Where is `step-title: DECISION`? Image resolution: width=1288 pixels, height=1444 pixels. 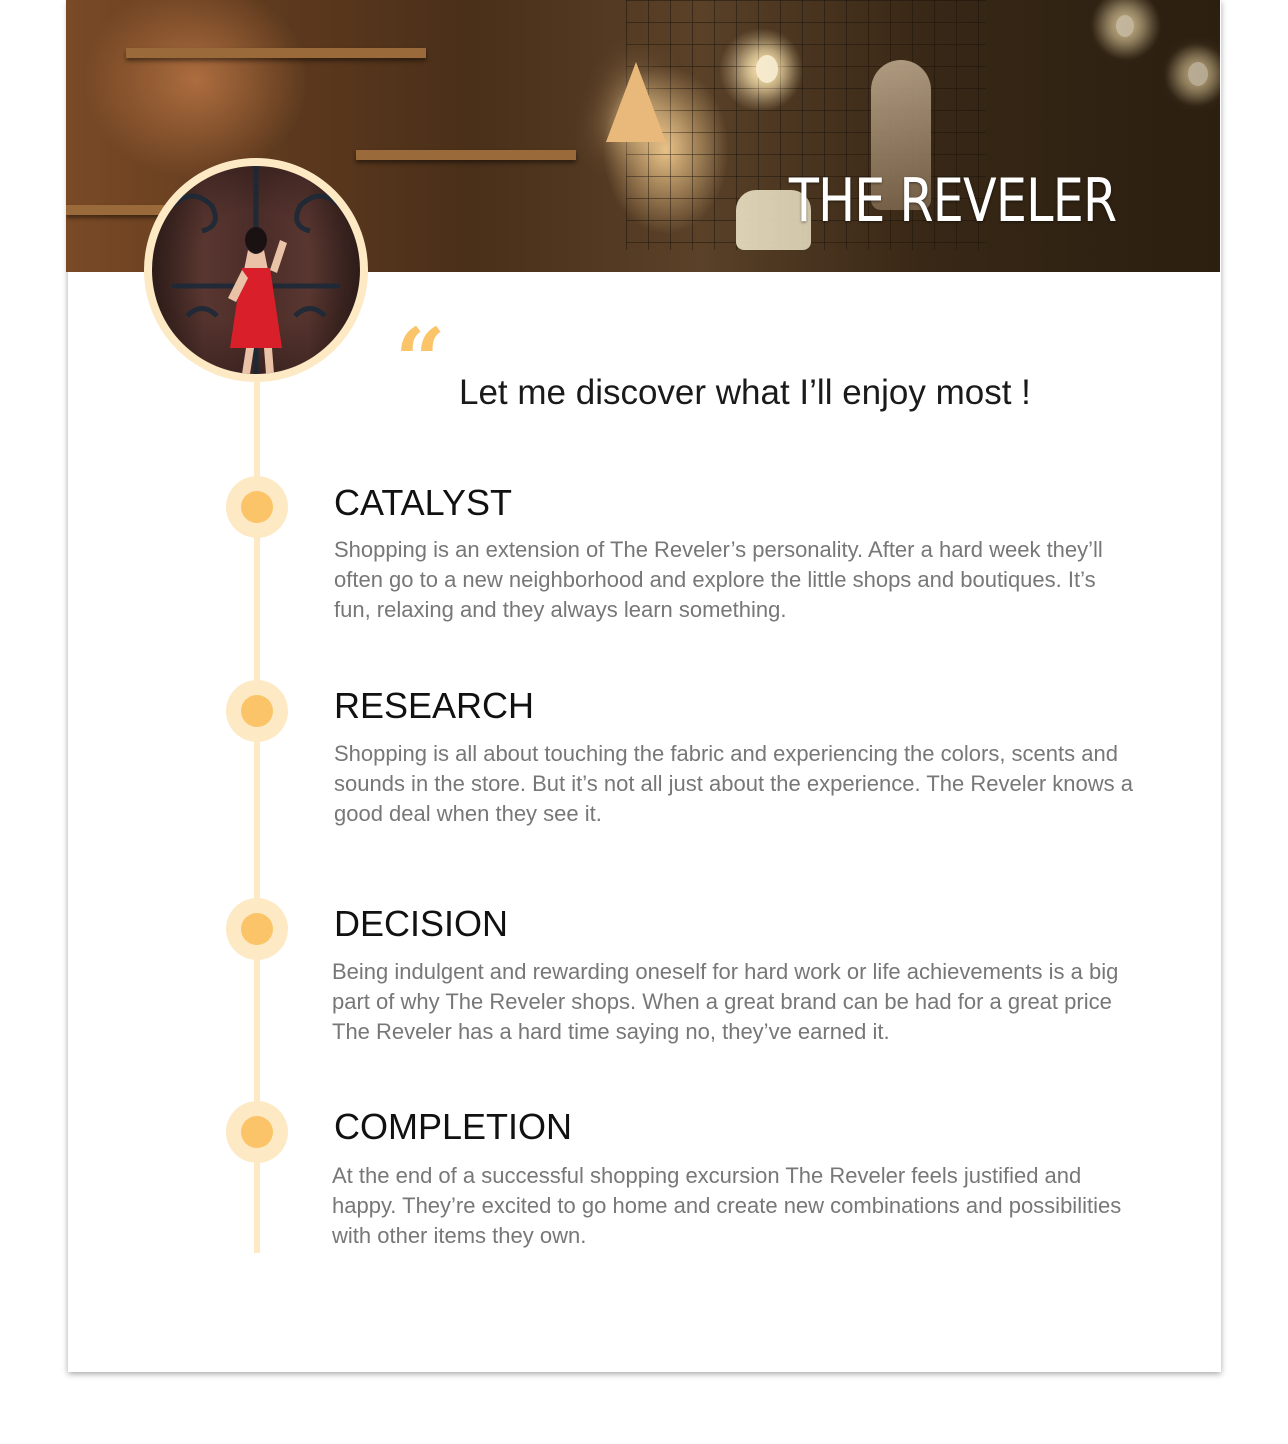 step-title: DECISION is located at coordinates (421, 923).